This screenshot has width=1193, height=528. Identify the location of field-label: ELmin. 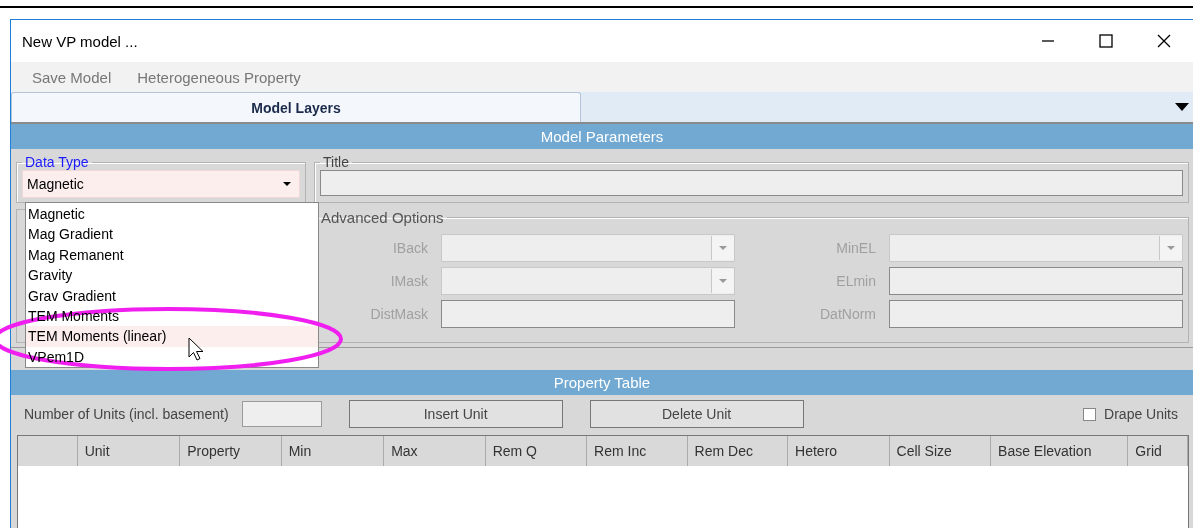
(855, 281).